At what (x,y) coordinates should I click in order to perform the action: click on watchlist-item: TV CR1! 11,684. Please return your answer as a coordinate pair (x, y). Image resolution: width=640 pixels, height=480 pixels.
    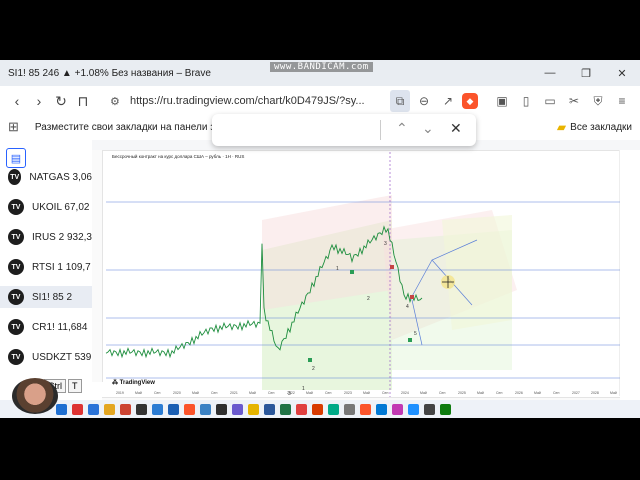
    Looking at the image, I should click on (46, 327).